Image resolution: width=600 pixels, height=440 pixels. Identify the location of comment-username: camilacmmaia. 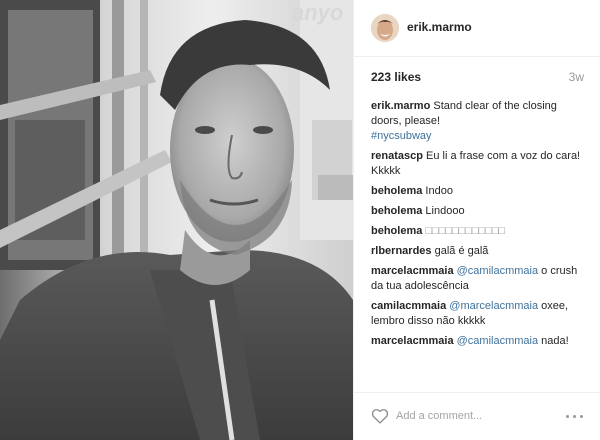
(408, 306).